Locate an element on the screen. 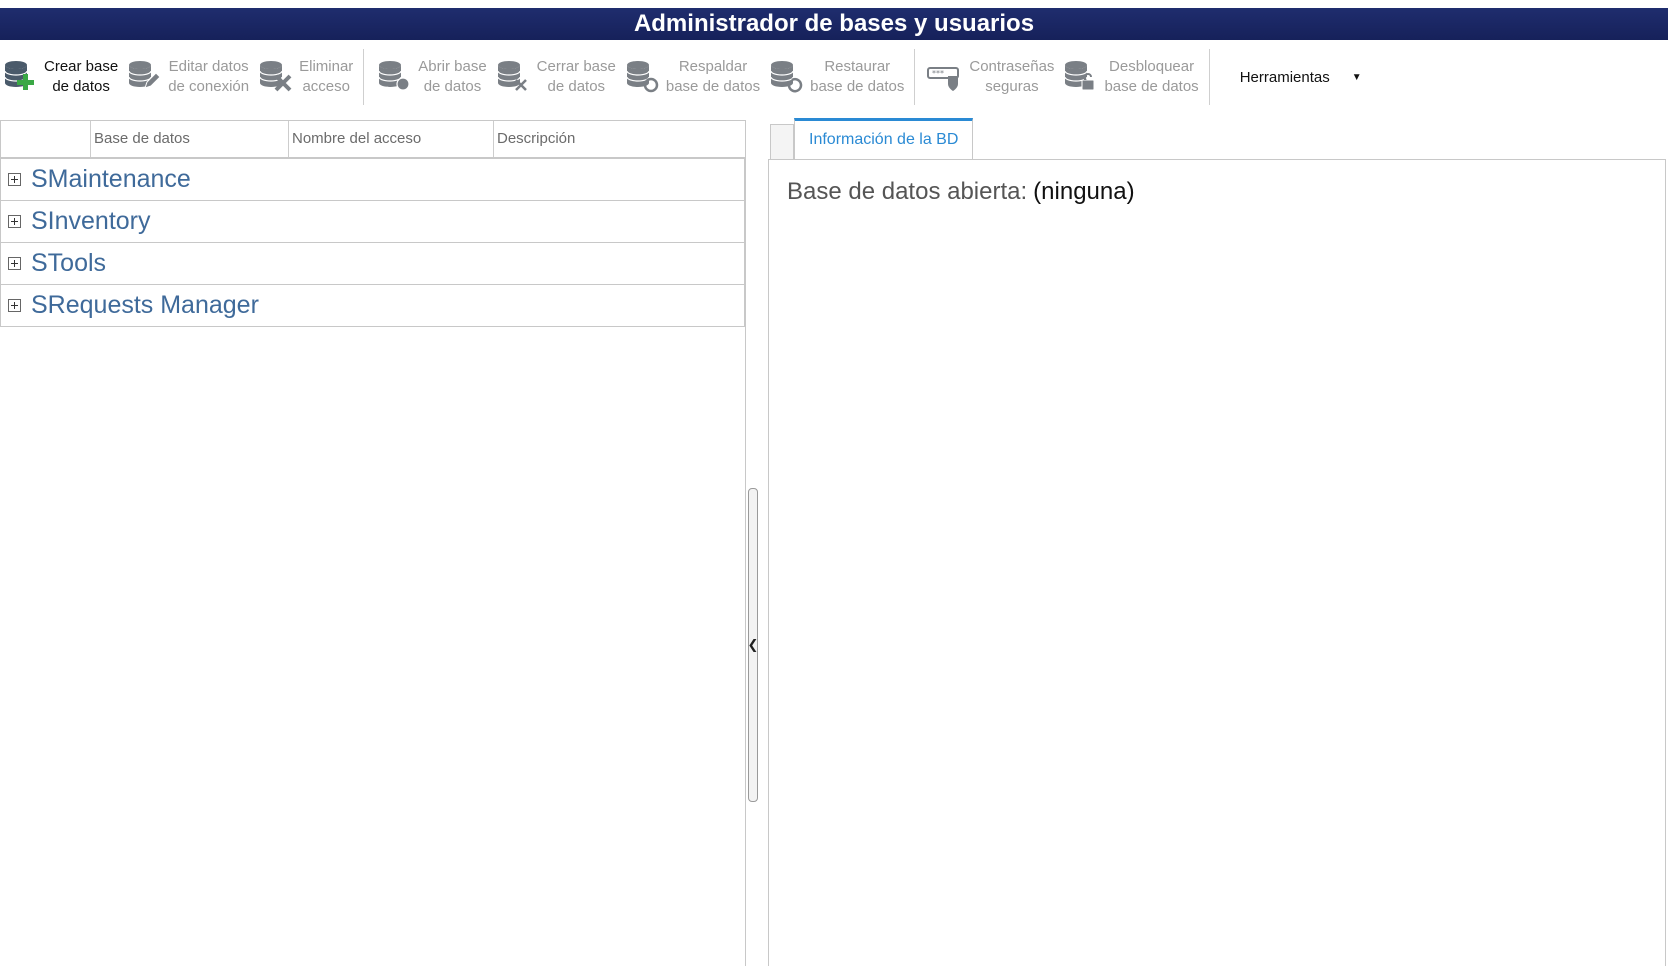 This screenshot has width=1668, height=966. database-close-icon is located at coordinates (513, 77).